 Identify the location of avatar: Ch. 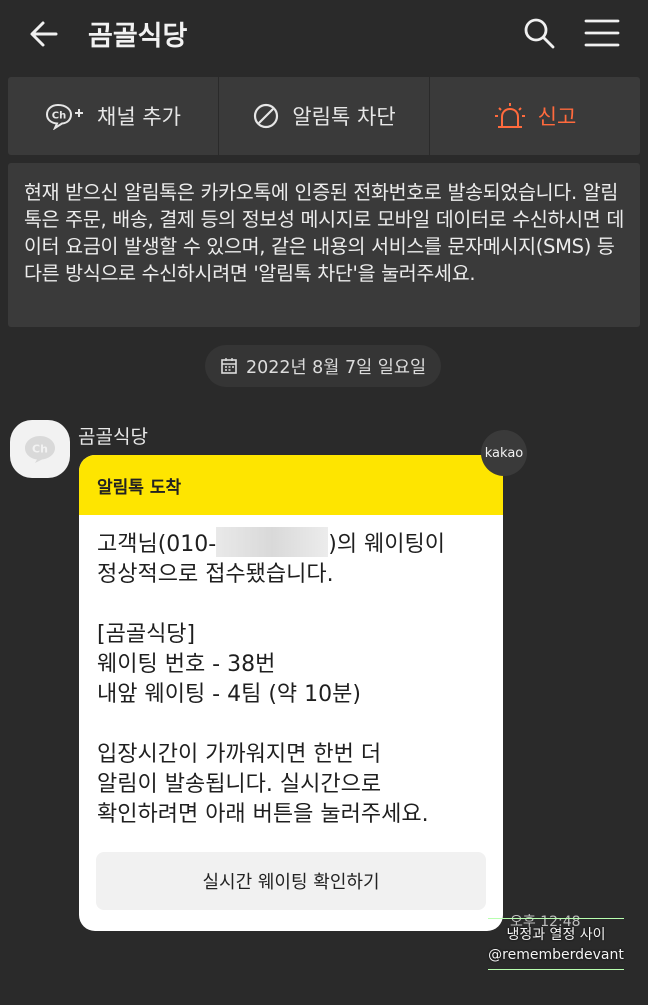
(40, 449).